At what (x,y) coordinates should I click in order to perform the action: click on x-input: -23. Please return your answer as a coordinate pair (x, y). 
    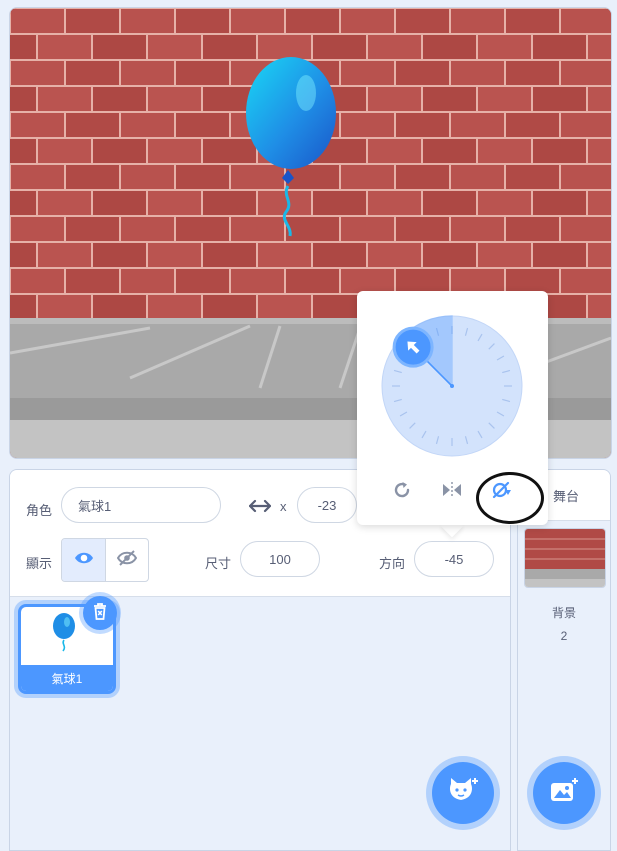
    Looking at the image, I should click on (327, 505).